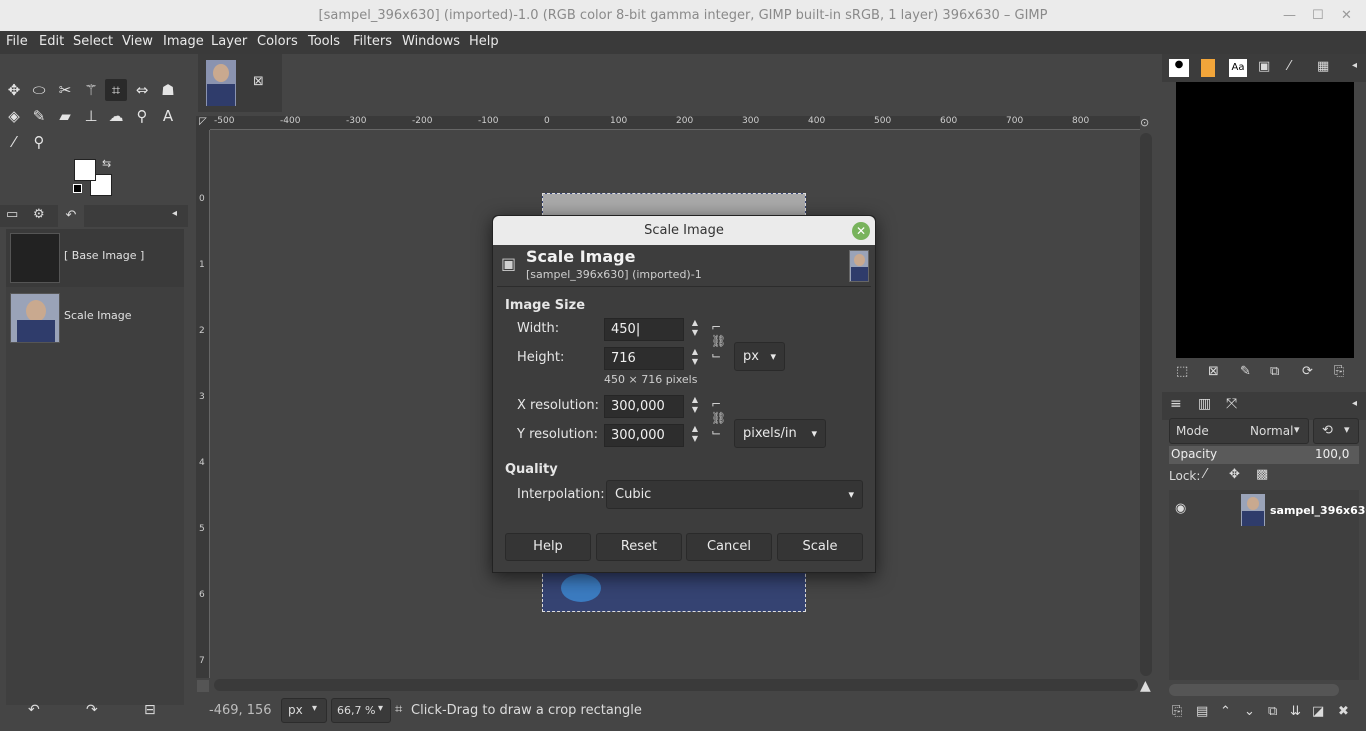 The width and height of the screenshot is (1366, 731). What do you see at coordinates (734, 494) in the screenshot?
I see `interpolation-select: Cubic ▾` at bounding box center [734, 494].